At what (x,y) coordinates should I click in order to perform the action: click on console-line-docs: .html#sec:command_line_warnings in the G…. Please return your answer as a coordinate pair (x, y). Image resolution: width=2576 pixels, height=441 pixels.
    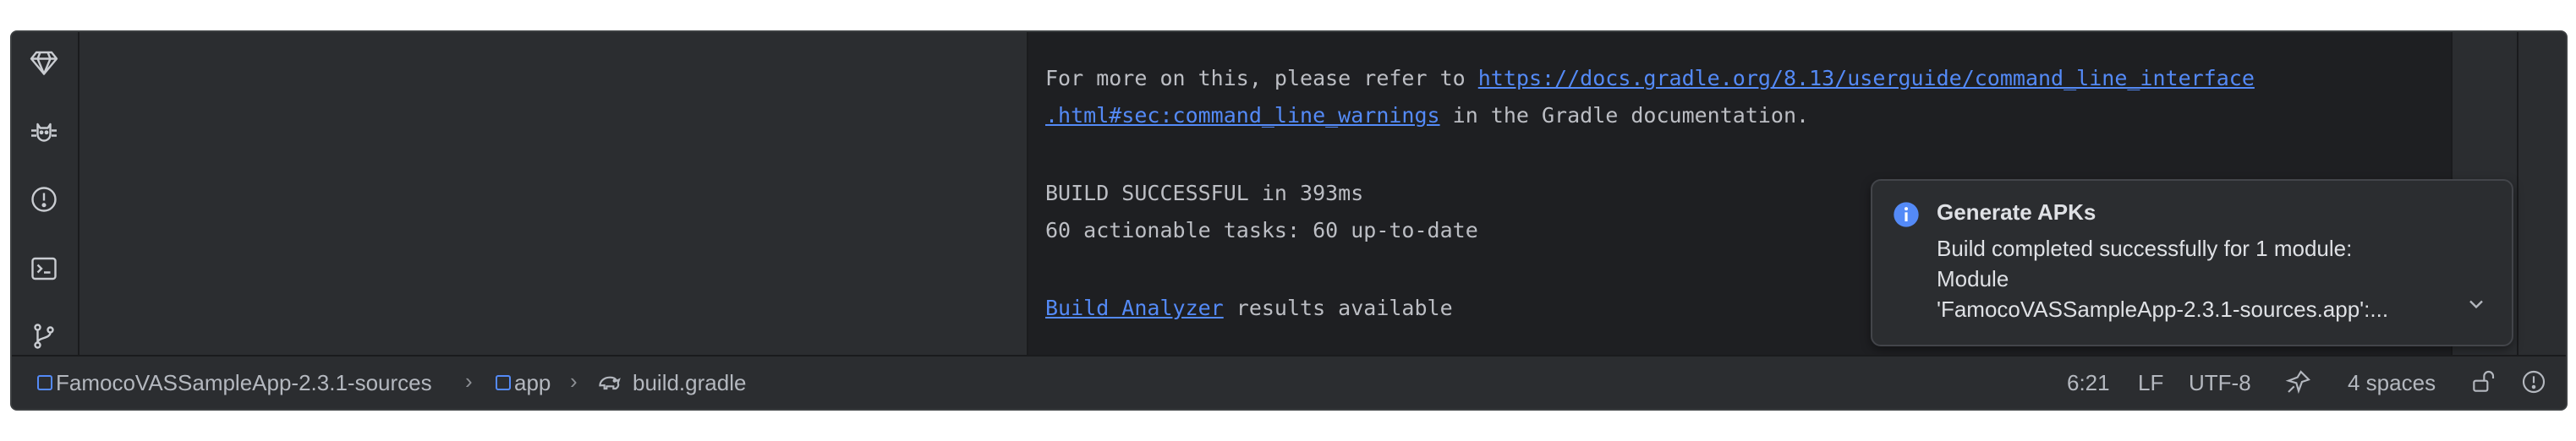
    Looking at the image, I should click on (1427, 116).